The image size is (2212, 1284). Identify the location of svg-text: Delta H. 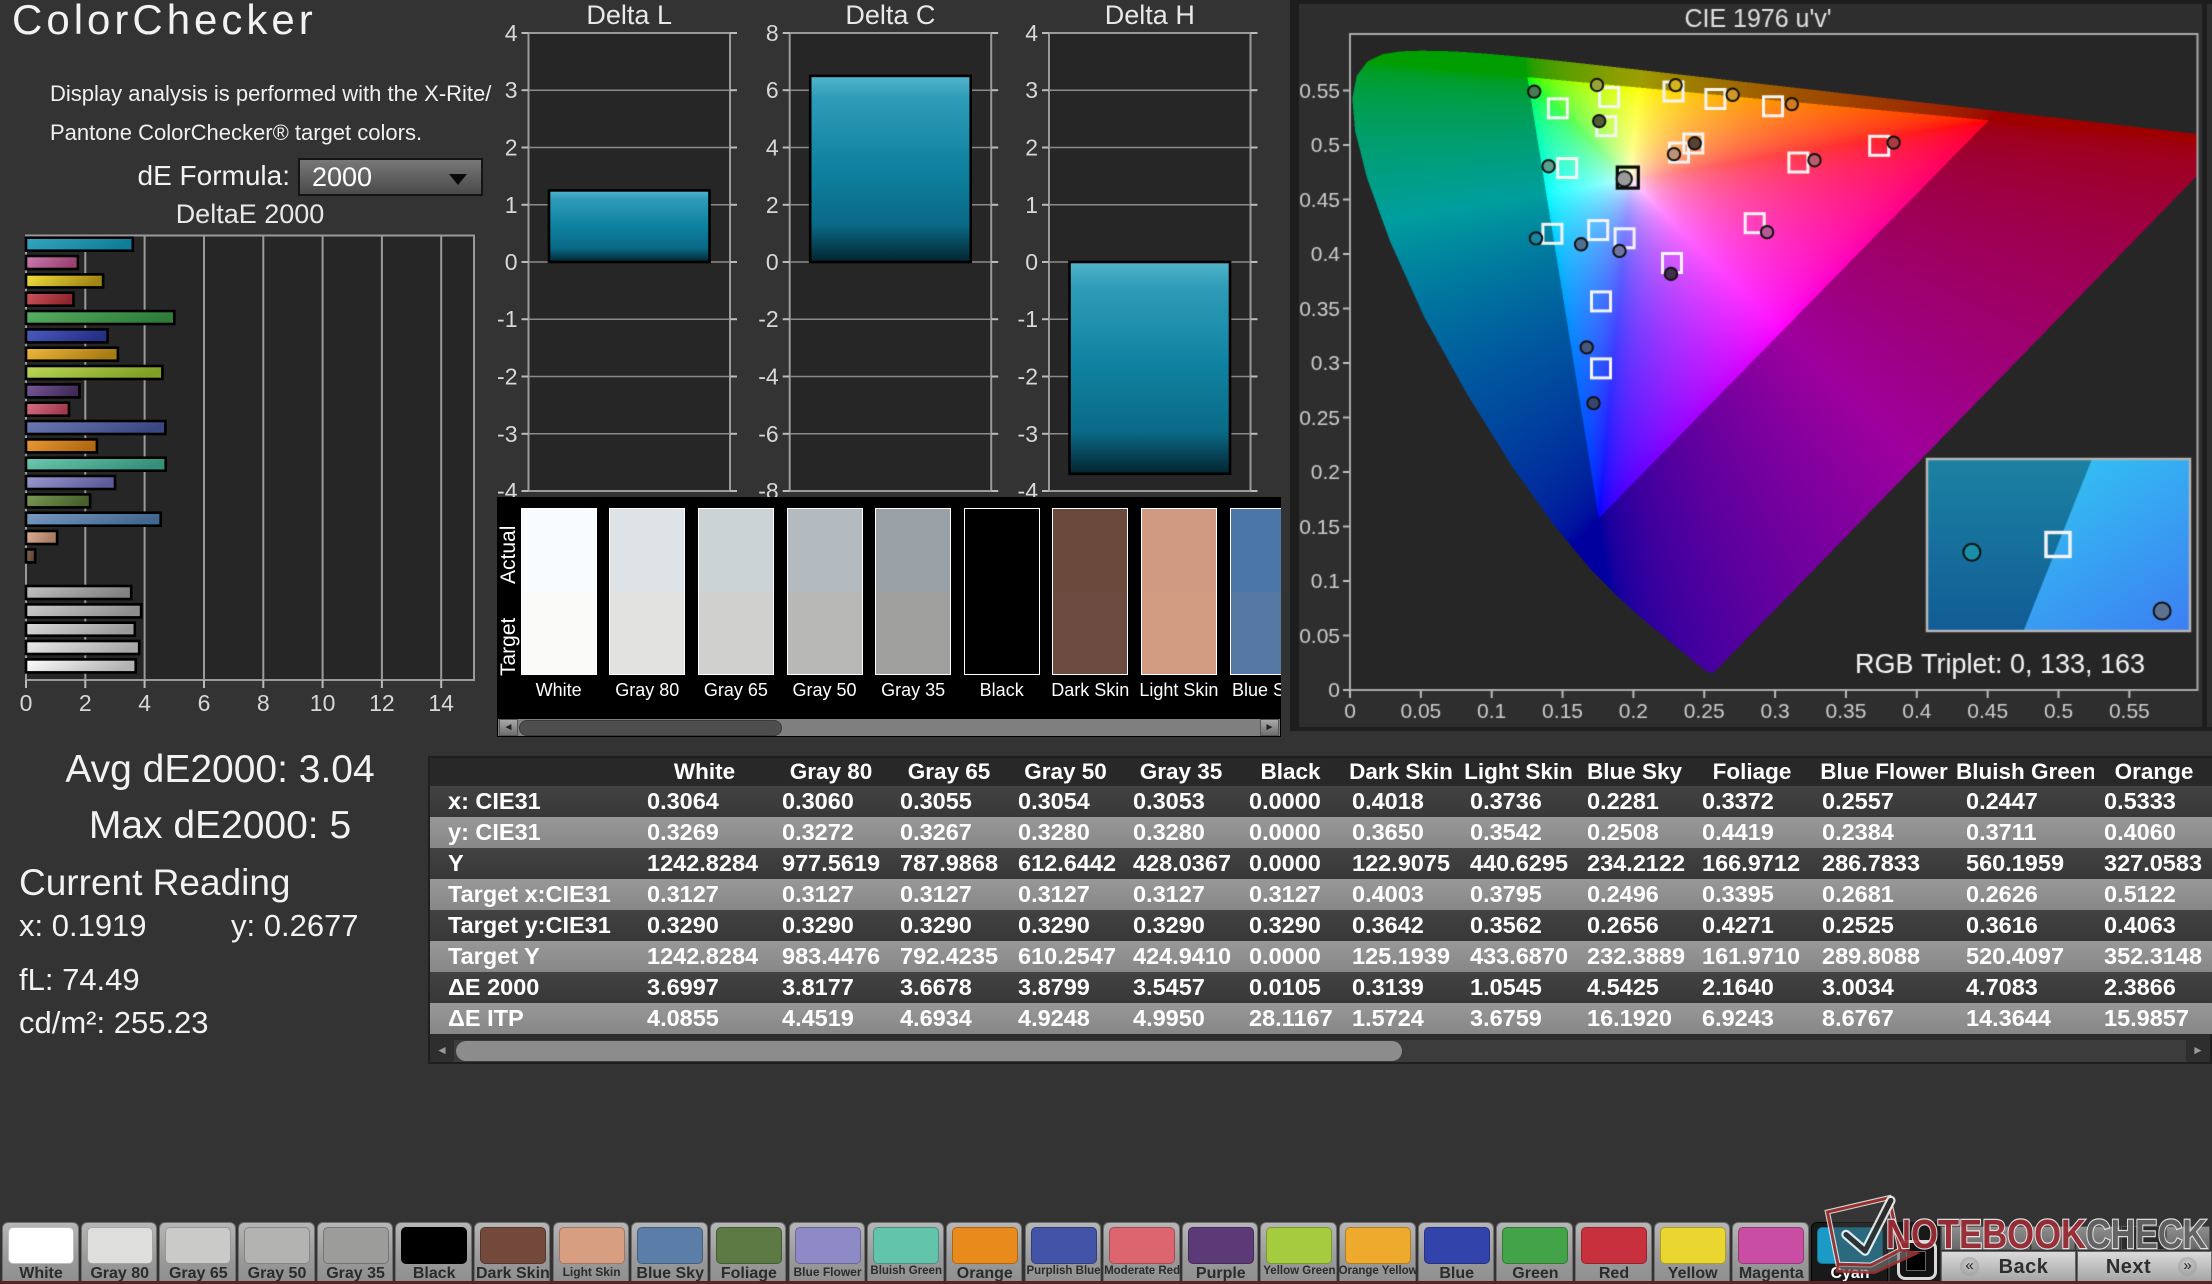
(1150, 15).